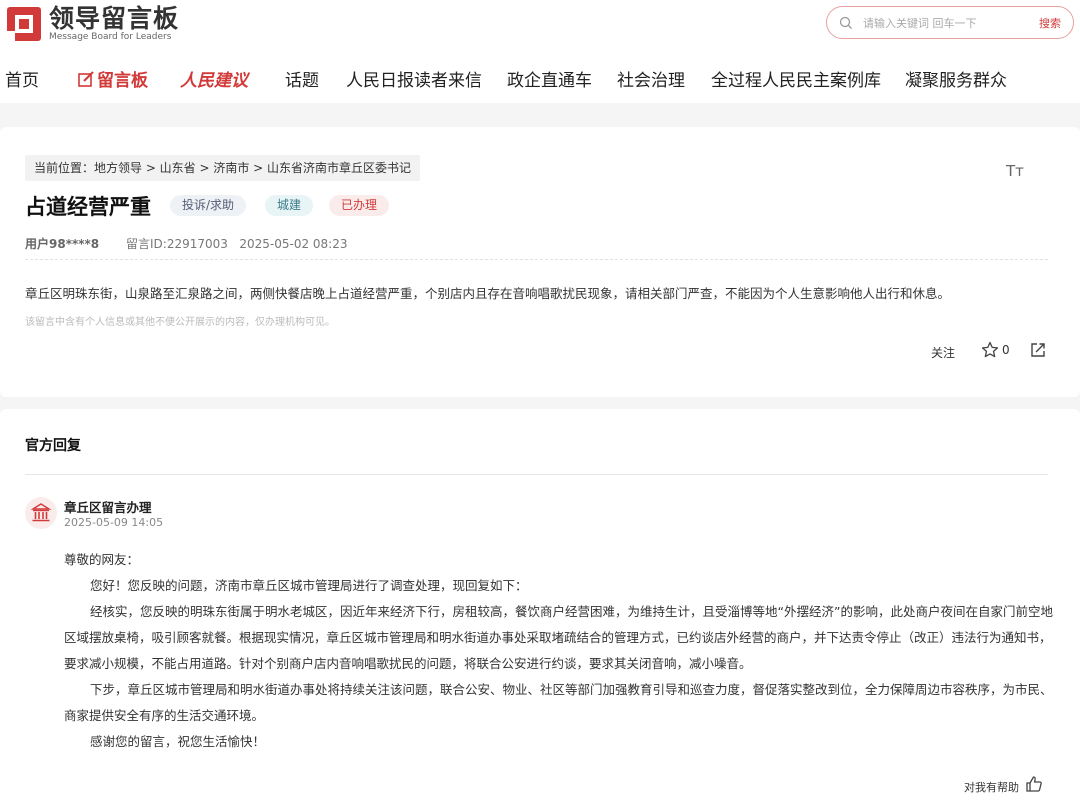 This screenshot has width=1080, height=812. Describe the element at coordinates (651, 78) in the screenshot. I see `nav-social-governance: 社会治理` at that location.